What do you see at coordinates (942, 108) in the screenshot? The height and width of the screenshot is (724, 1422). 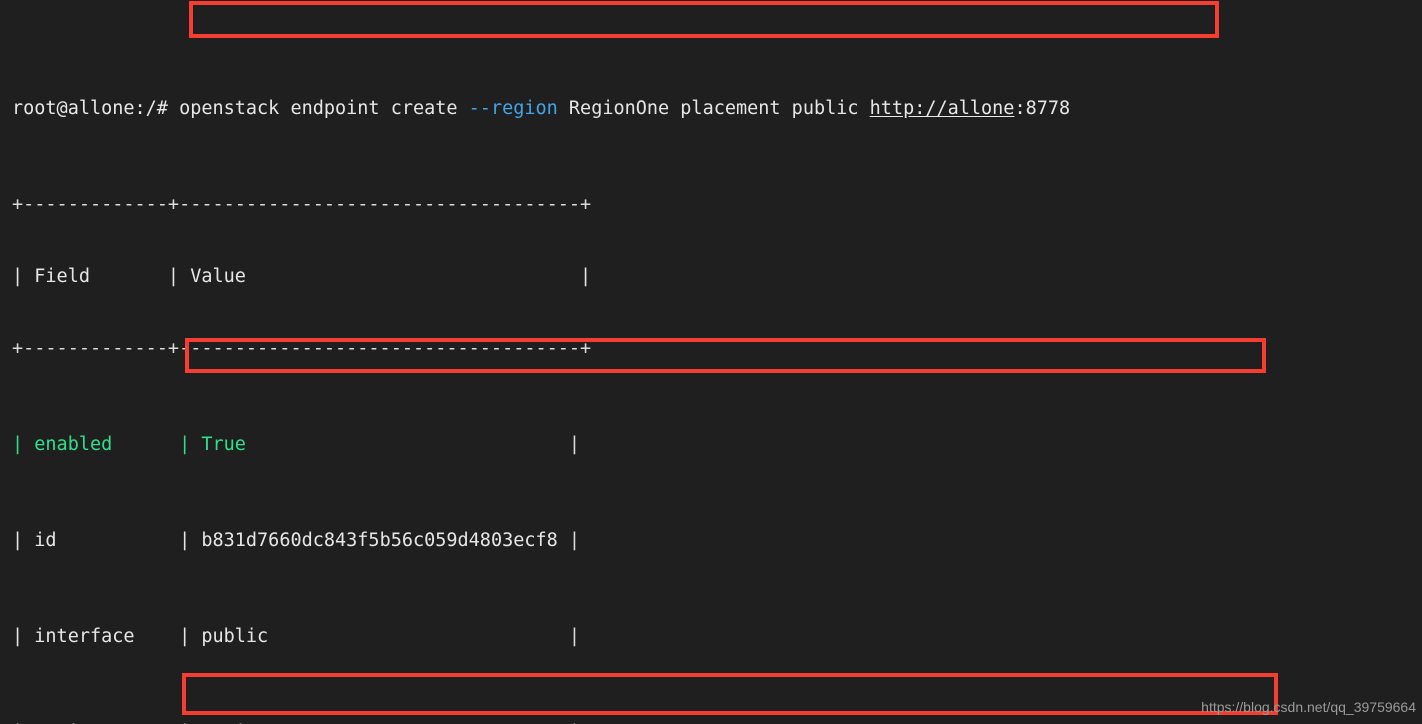 I see `command-url-public: http://allone` at bounding box center [942, 108].